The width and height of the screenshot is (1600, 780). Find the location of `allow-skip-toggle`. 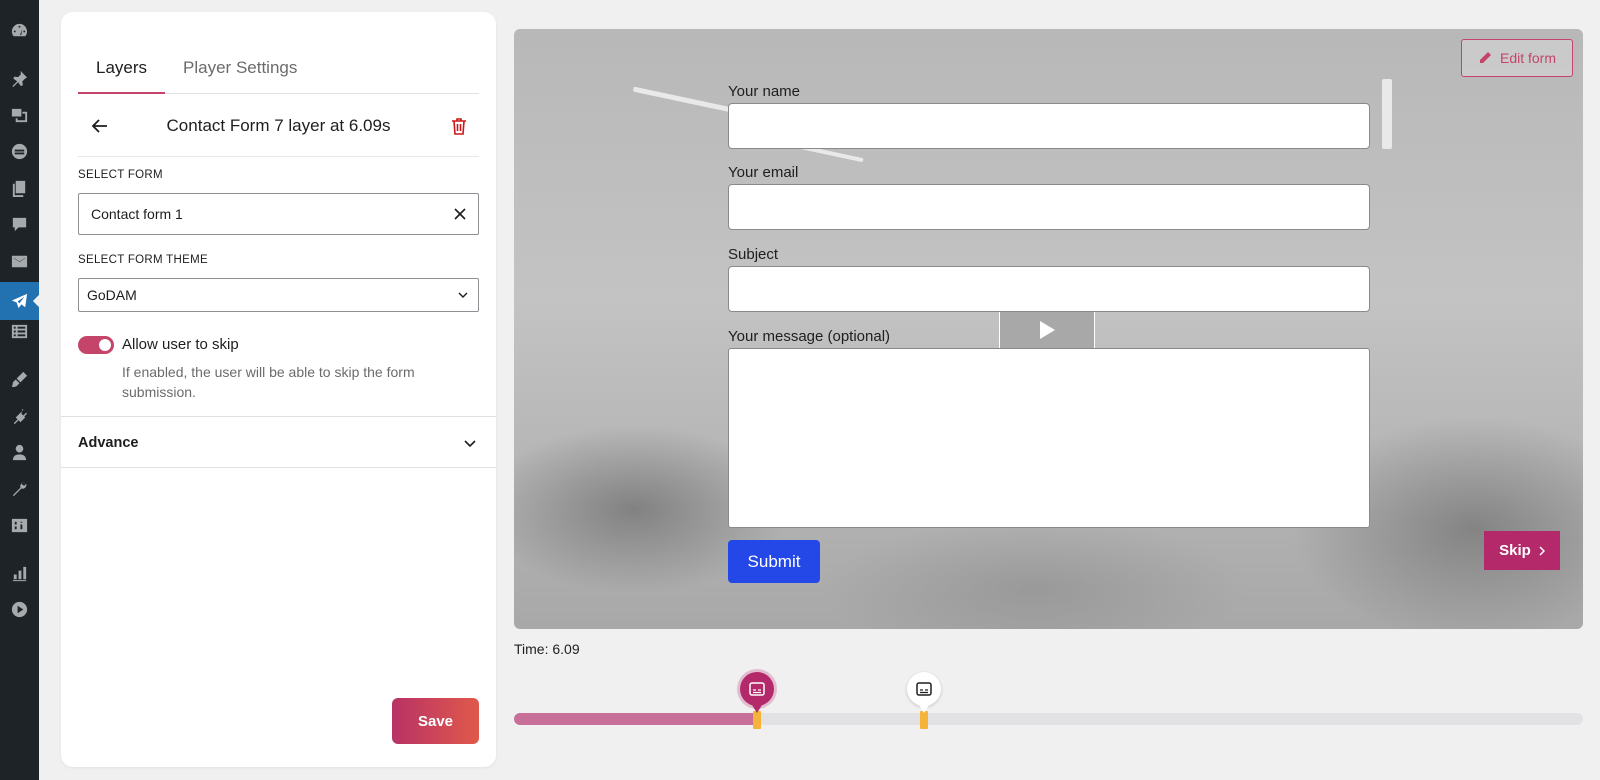

allow-skip-toggle is located at coordinates (96, 345).